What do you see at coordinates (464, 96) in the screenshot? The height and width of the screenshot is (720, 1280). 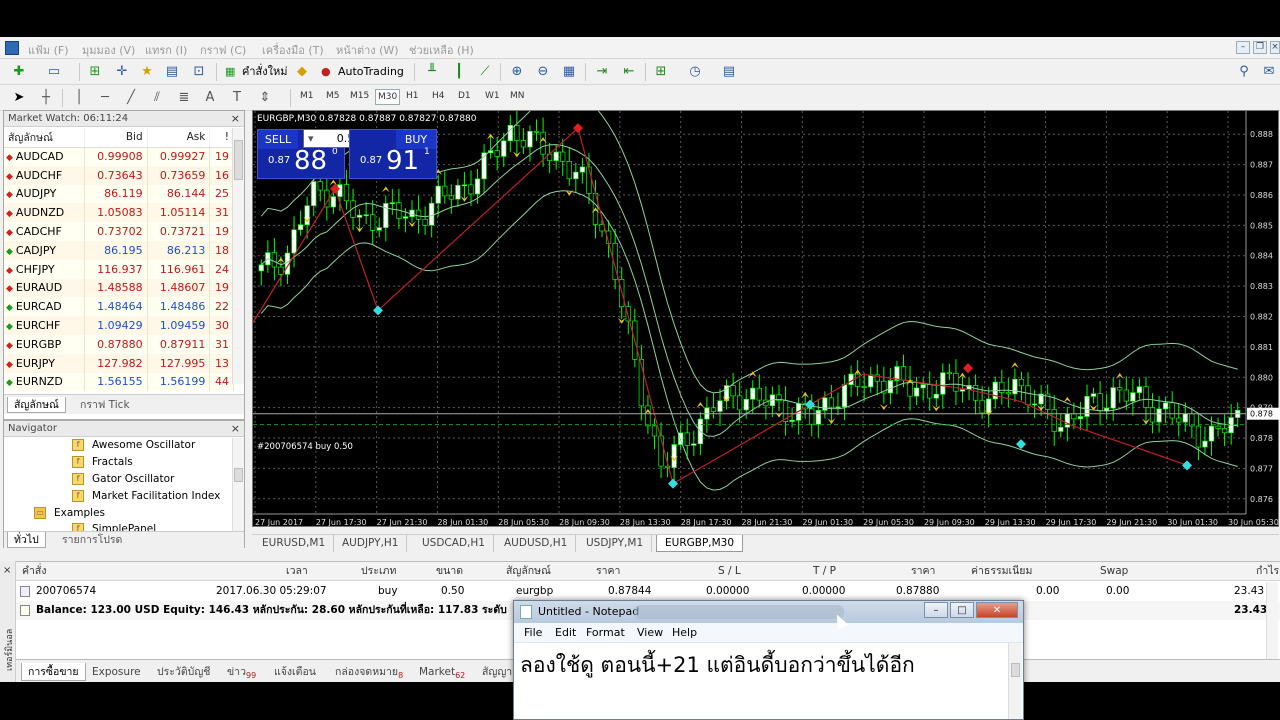 I see `tf-d1: D1` at bounding box center [464, 96].